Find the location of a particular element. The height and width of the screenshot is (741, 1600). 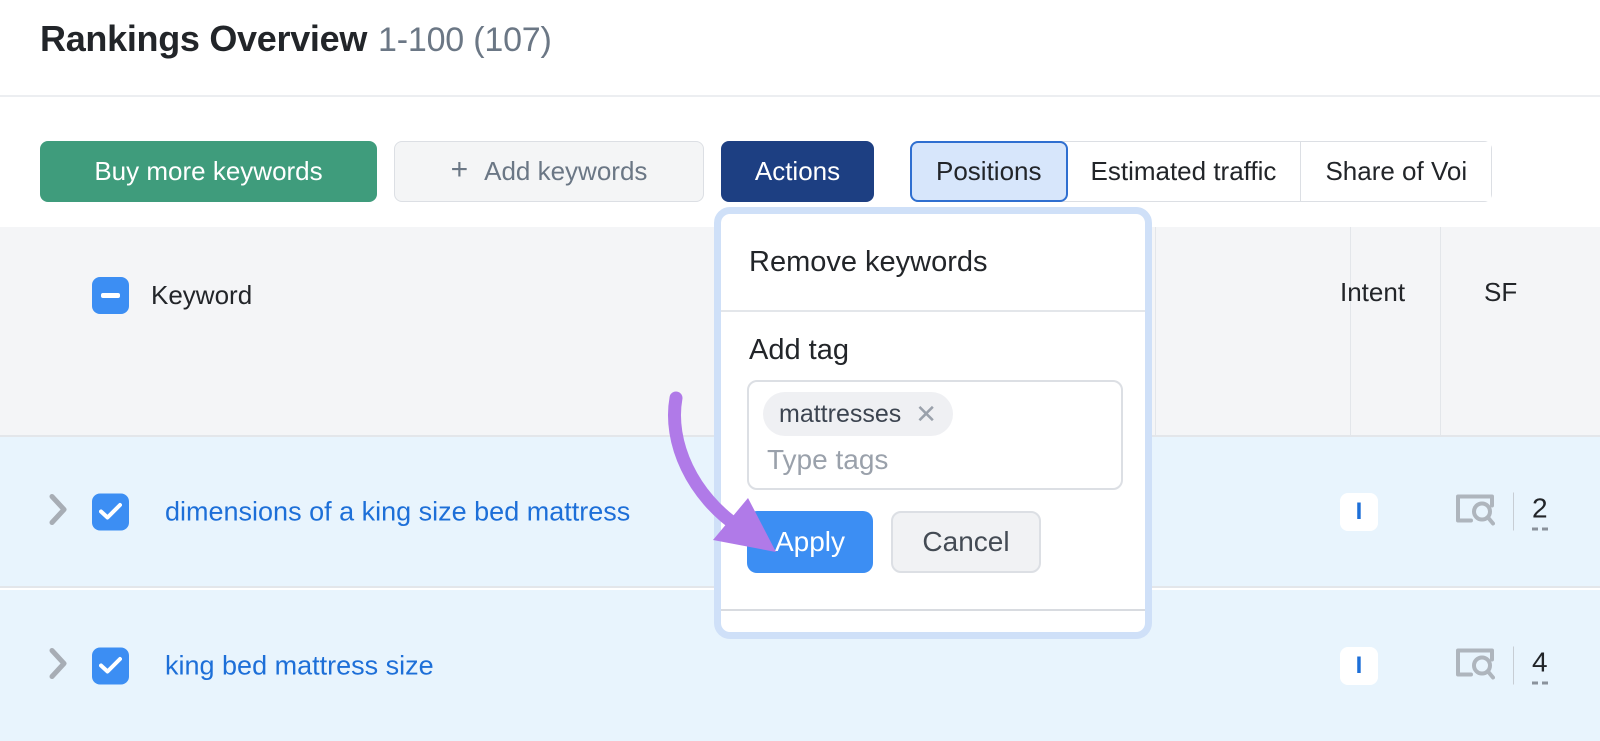

tab-positions-label: Positions is located at coordinates (989, 171).